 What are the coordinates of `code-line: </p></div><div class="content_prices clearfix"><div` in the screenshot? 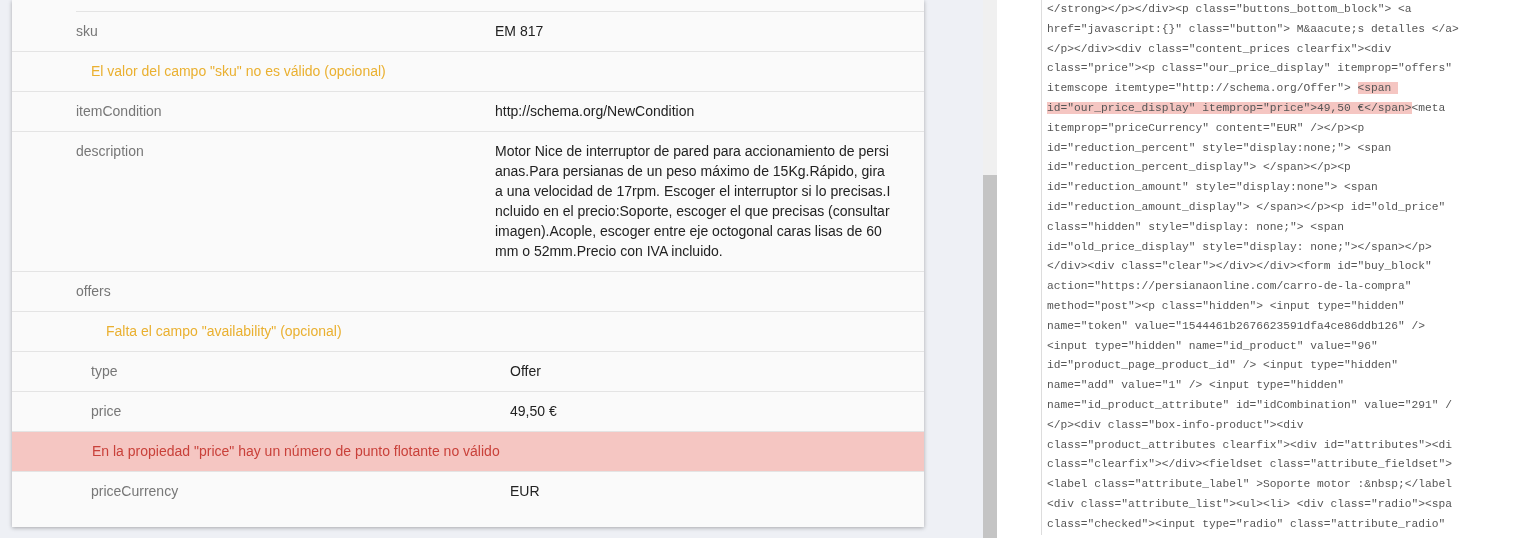 It's located at (1283, 49).